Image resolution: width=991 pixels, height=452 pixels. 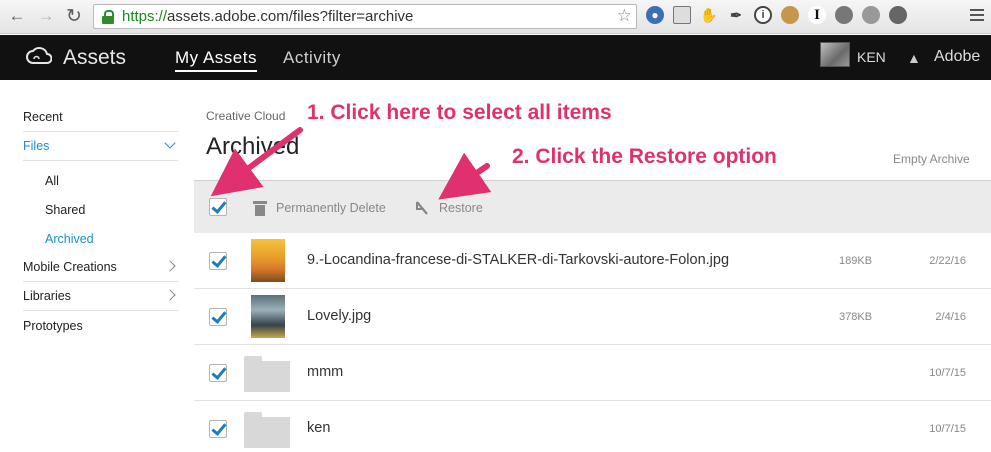 What do you see at coordinates (644, 156) in the screenshot?
I see `annotation-step-2: 2. Click the Restore option` at bounding box center [644, 156].